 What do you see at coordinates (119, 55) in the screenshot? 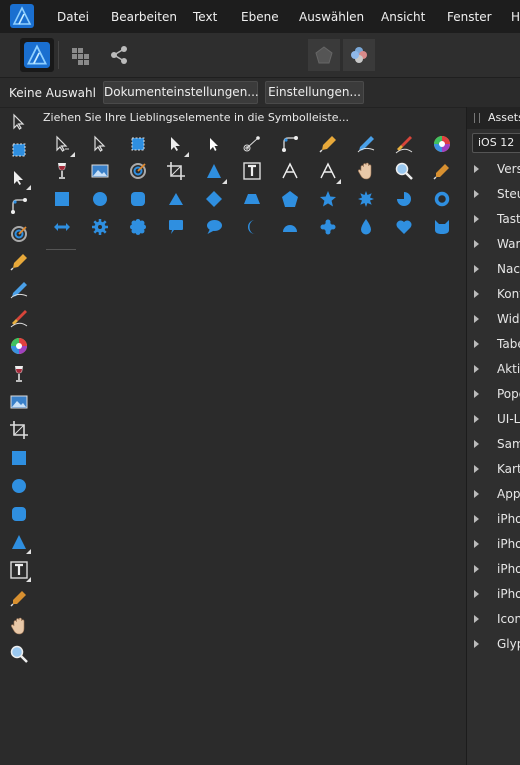
I see `export-persona-button` at bounding box center [119, 55].